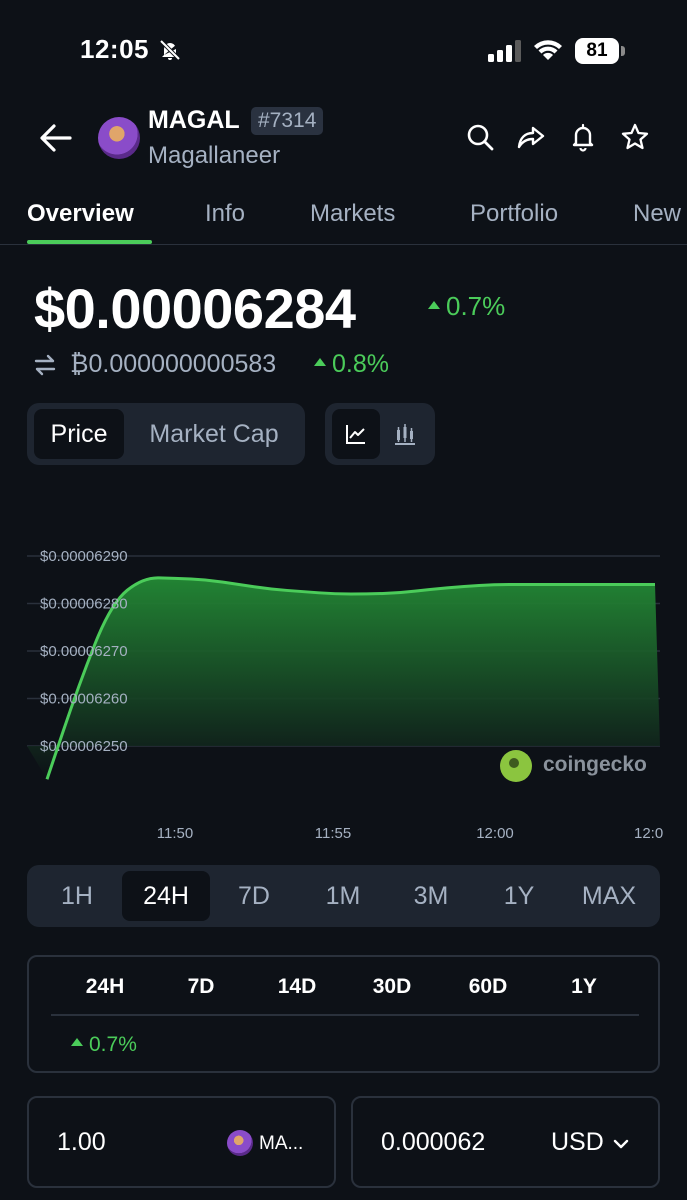 Image resolution: width=687 pixels, height=1200 pixels. I want to click on battery-indicator: 81, so click(600, 51).